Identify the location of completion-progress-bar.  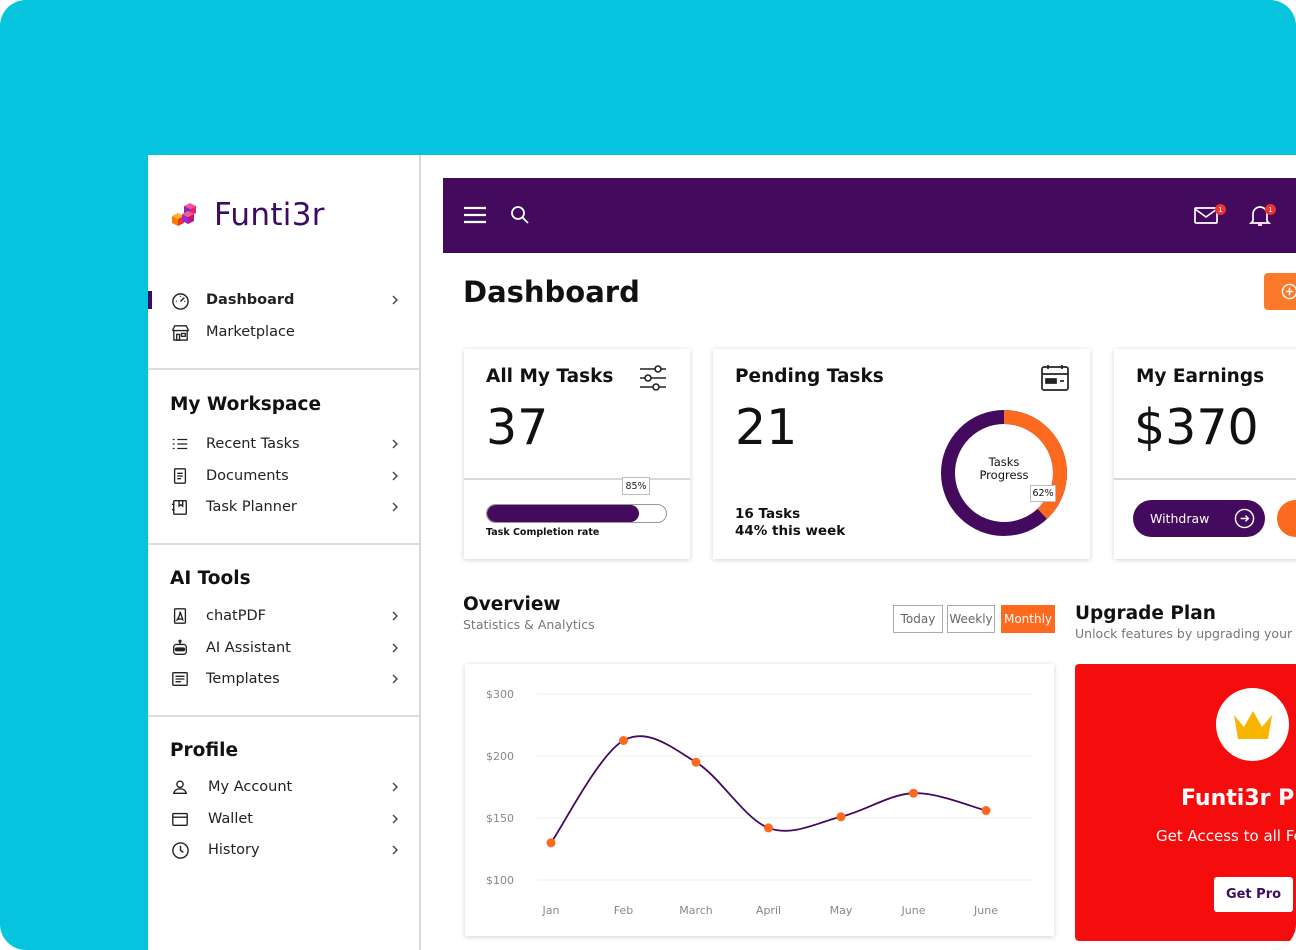
(576, 513).